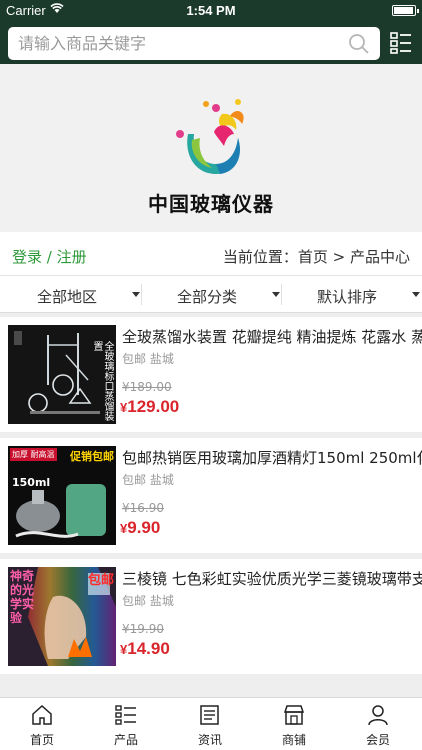 Image resolution: width=422 pixels, height=750 pixels. I want to click on original-price: ¥189.00, so click(147, 387).